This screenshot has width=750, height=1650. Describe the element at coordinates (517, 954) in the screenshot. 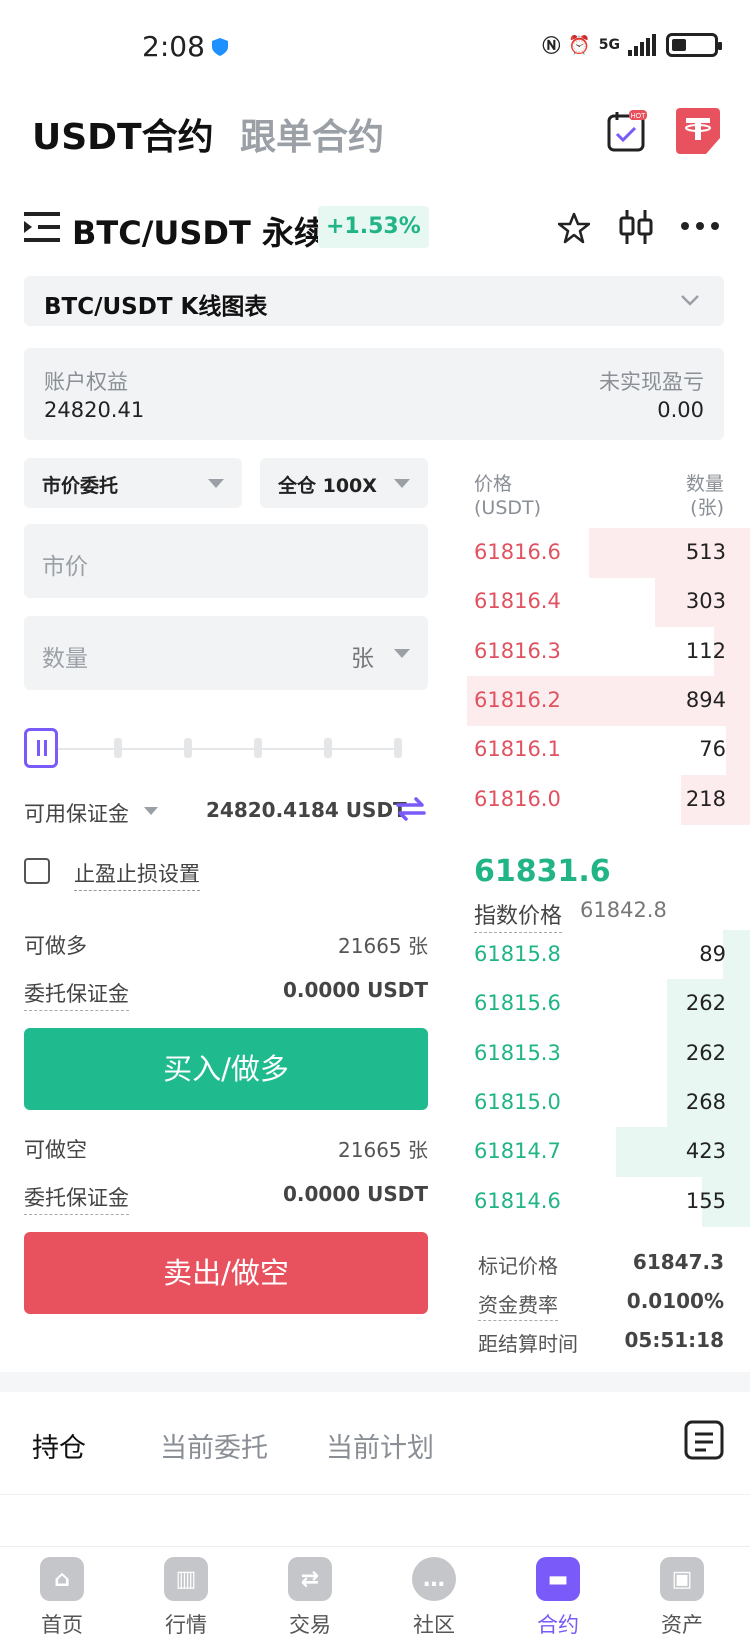

I see `bid-price: 61815.8` at that location.